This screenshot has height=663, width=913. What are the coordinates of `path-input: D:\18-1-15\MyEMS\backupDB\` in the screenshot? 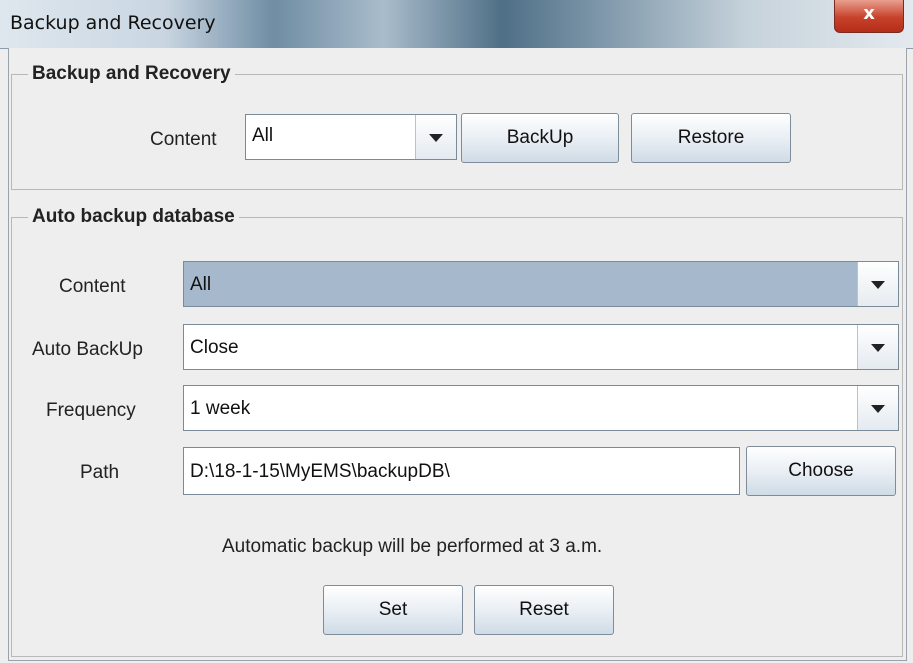 It's located at (461, 471).